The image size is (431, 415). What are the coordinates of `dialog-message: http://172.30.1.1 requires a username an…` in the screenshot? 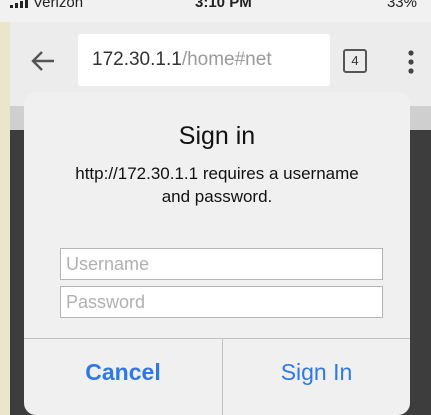 It's located at (217, 185).